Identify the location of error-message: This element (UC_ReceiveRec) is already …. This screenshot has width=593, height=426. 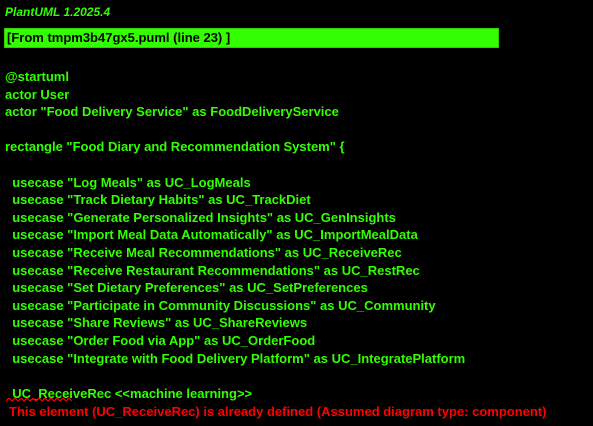
(278, 411).